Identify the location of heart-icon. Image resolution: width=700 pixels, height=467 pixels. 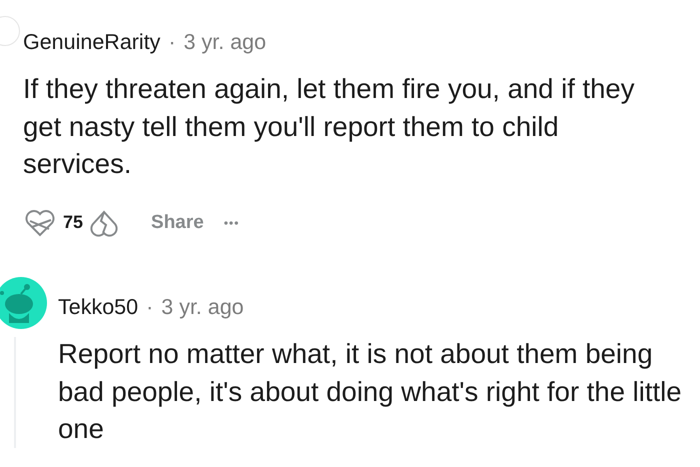
(40, 222).